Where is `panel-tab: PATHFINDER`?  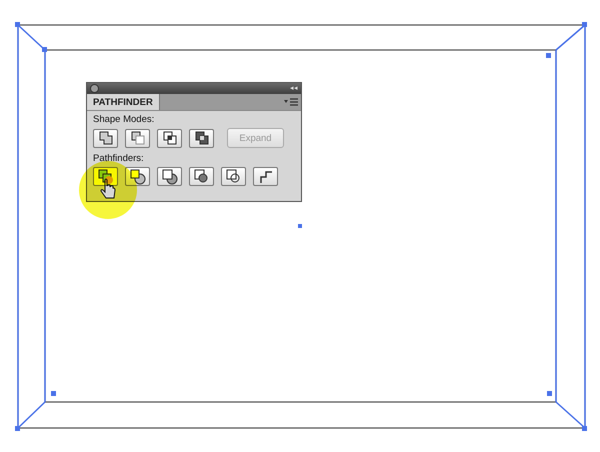 panel-tab: PATHFINDER is located at coordinates (123, 102).